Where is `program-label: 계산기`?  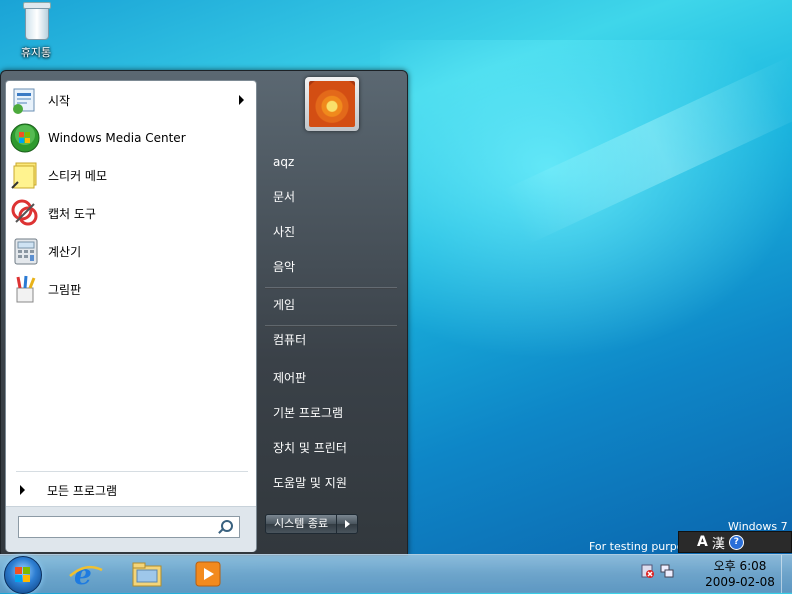 program-label: 계산기 is located at coordinates (65, 251).